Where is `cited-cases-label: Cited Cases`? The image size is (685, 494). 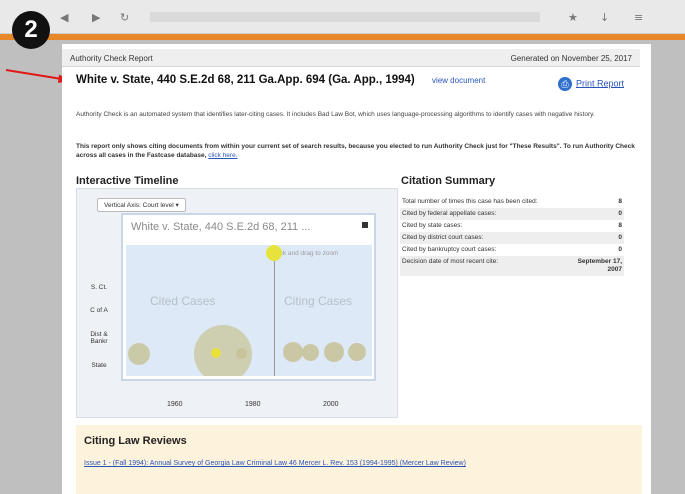 cited-cases-label: Cited Cases is located at coordinates (183, 301).